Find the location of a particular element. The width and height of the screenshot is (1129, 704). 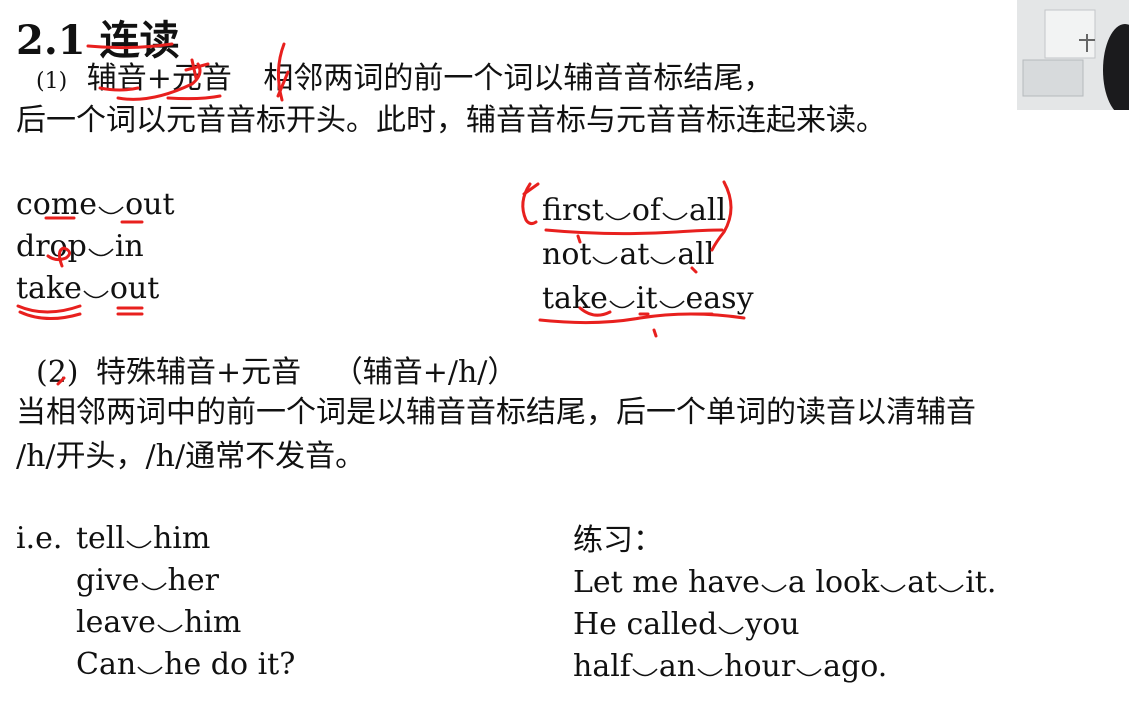

example-give-her: give her is located at coordinates (147, 581).